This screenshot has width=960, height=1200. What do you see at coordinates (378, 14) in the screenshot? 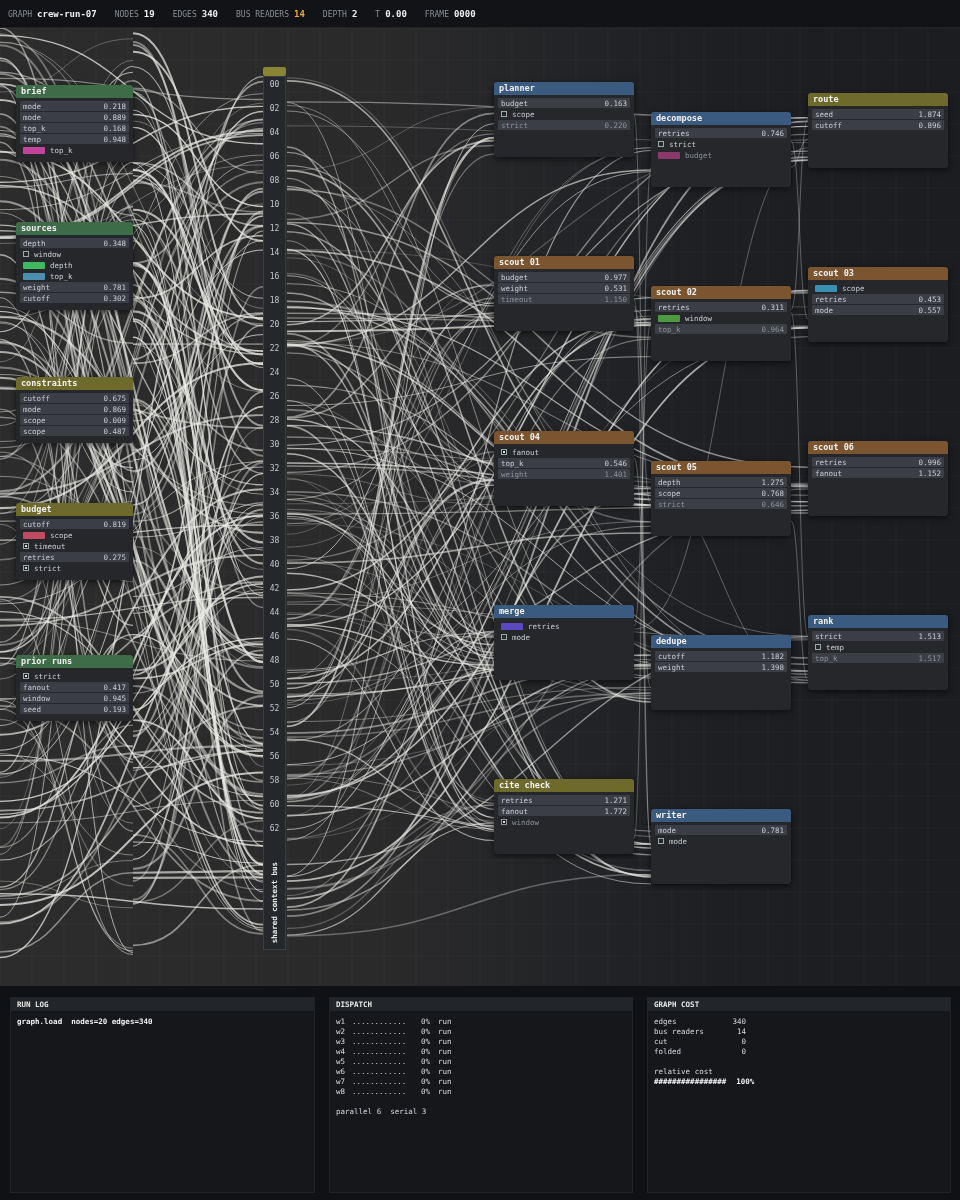
I see `stat-label: T` at bounding box center [378, 14].